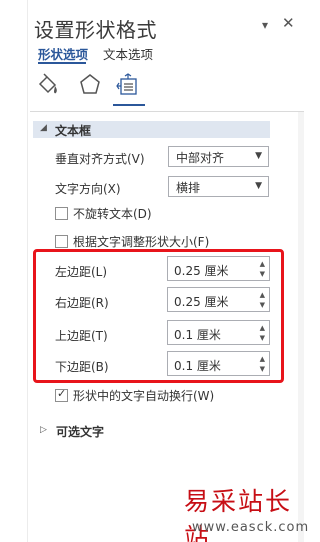 Image resolution: width=320 pixels, height=542 pixels. I want to click on divider, so click(167, 111).